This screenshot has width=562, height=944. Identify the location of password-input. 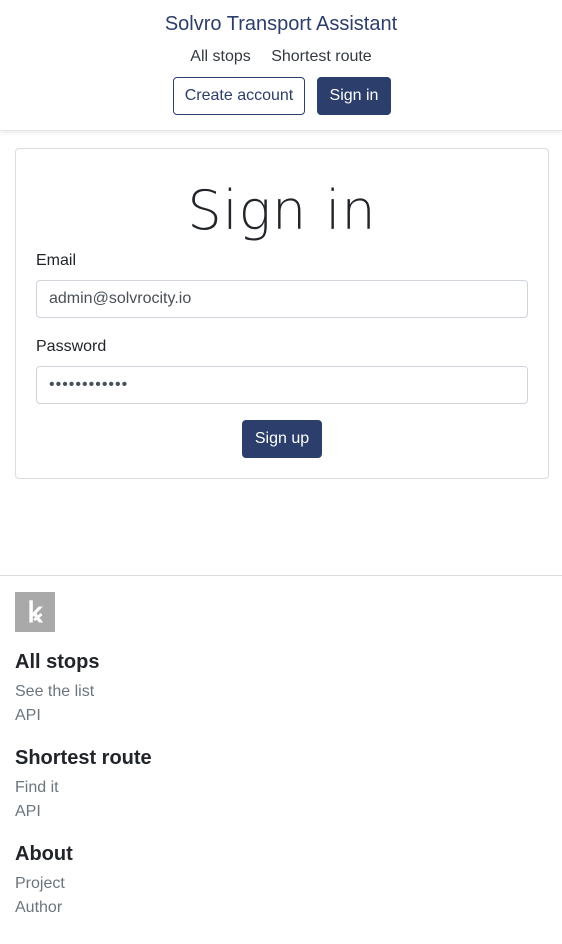
(282, 385).